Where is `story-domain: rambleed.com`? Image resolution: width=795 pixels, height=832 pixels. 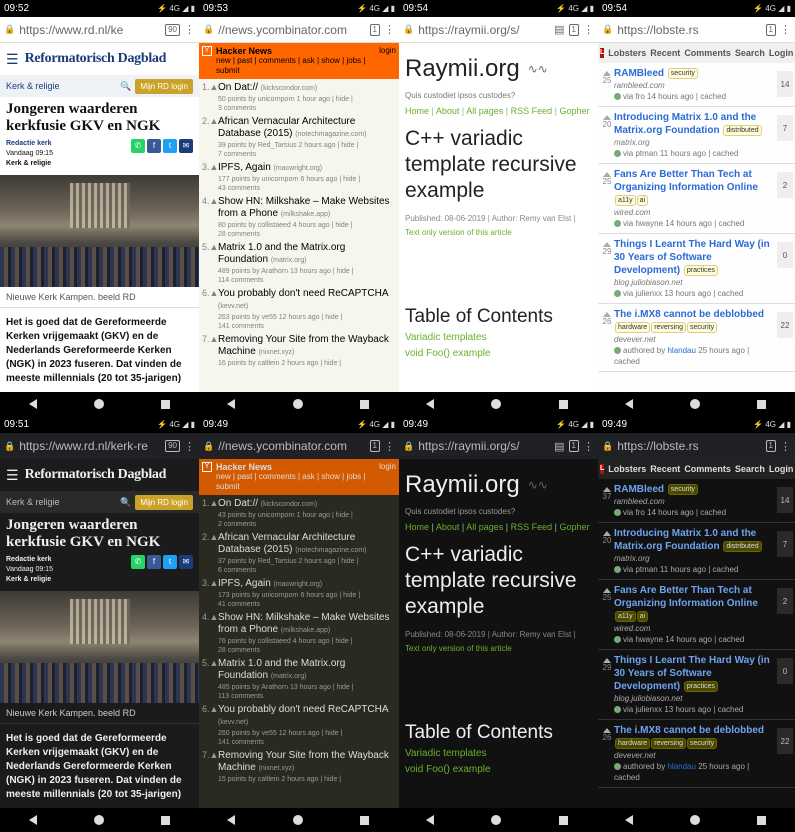 story-domain: rambleed.com is located at coordinates (693, 85).